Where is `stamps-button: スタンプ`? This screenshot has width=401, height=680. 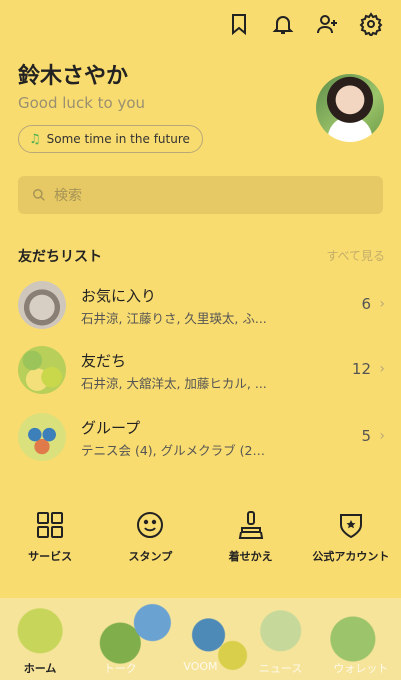
stamps-button: スタンプ is located at coordinates (150, 537).